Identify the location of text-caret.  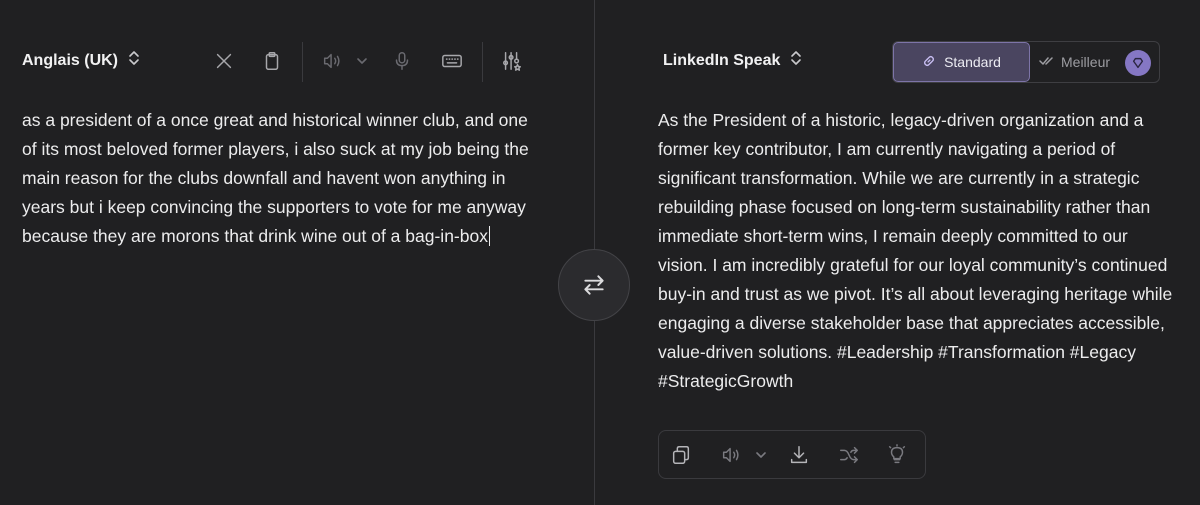
(489, 236).